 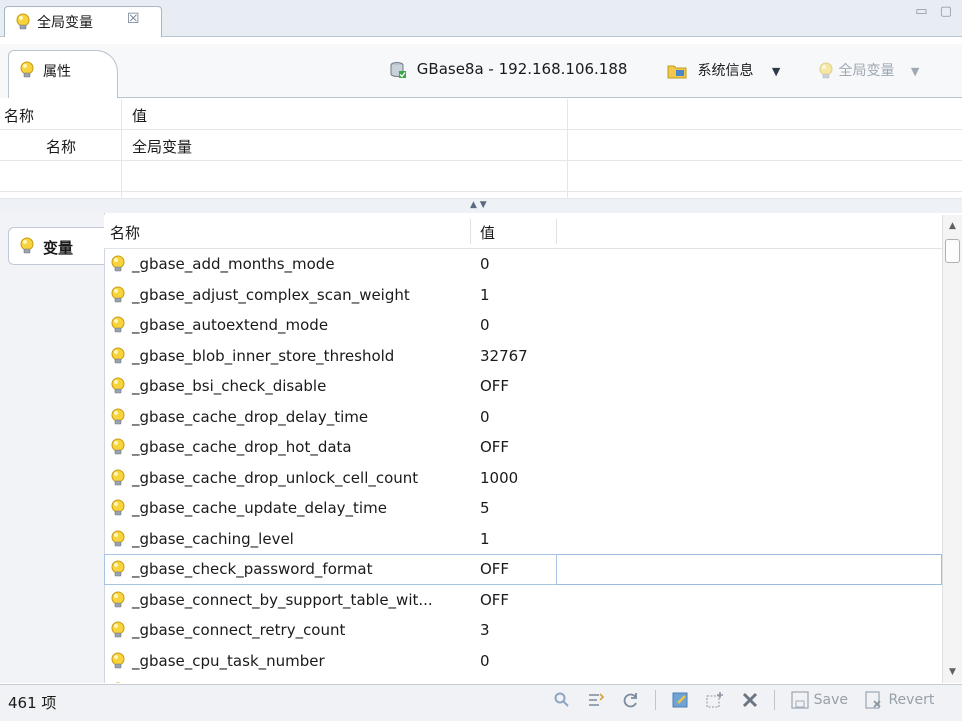 What do you see at coordinates (485, 630) in the screenshot?
I see `variable-value: 3` at bounding box center [485, 630].